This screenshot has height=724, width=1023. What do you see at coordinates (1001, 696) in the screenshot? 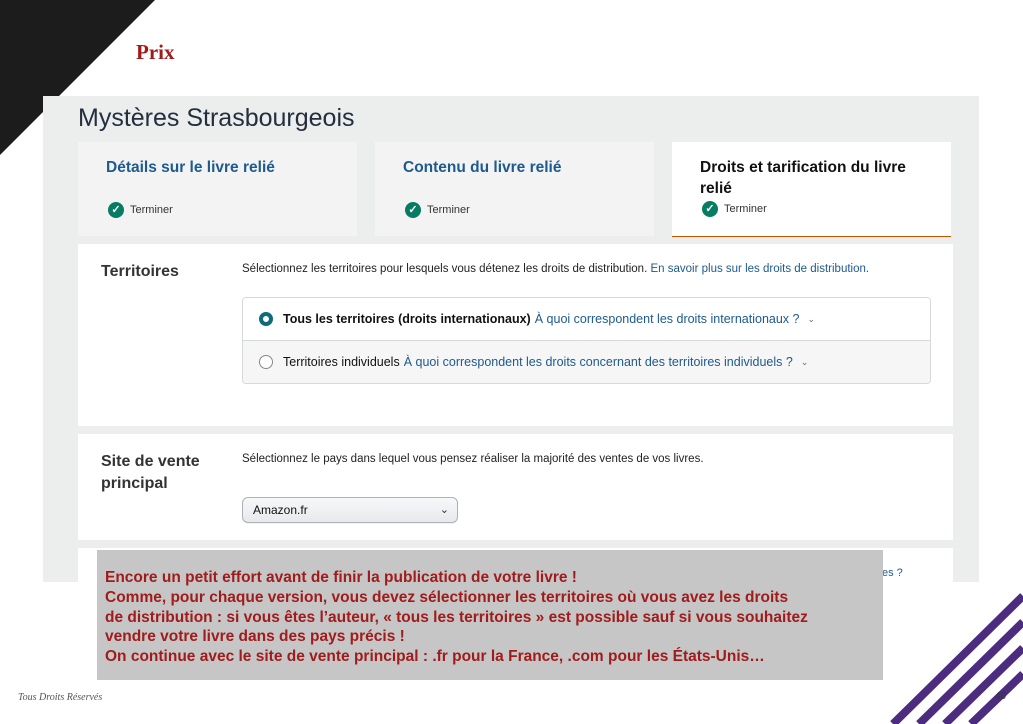
I see `page-number: 40` at bounding box center [1001, 696].